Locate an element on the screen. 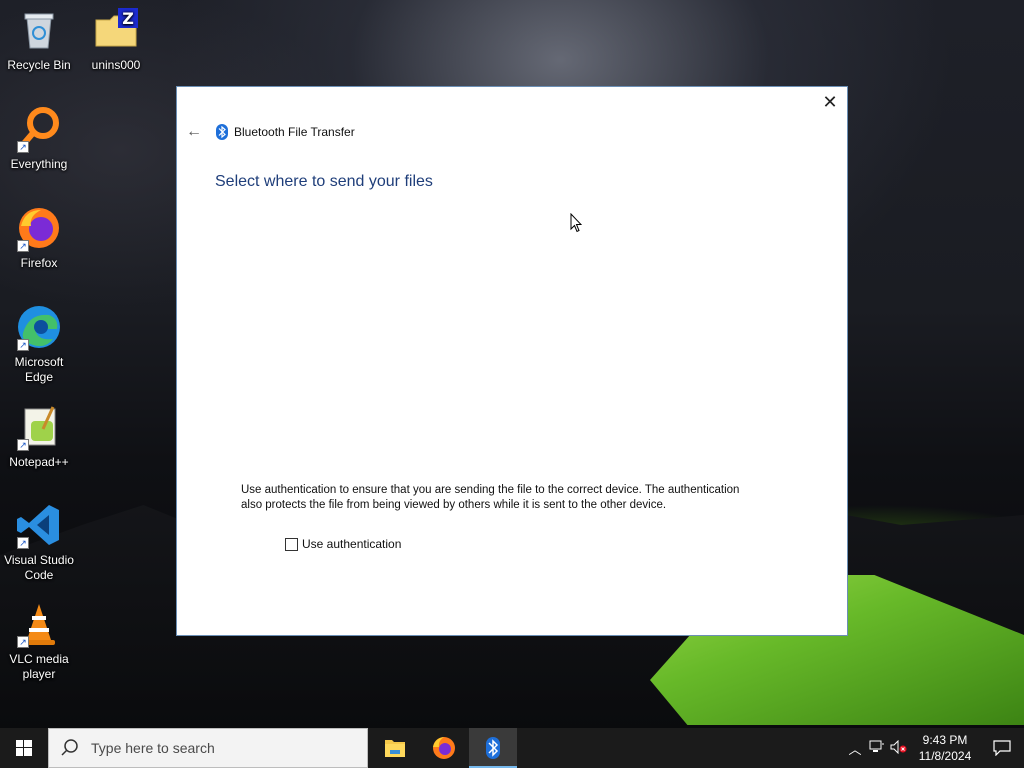 This screenshot has height=768, width=1024. taskbar: Type here to search ︿ 9:43 PM 11/8/2024 is located at coordinates (512, 748).